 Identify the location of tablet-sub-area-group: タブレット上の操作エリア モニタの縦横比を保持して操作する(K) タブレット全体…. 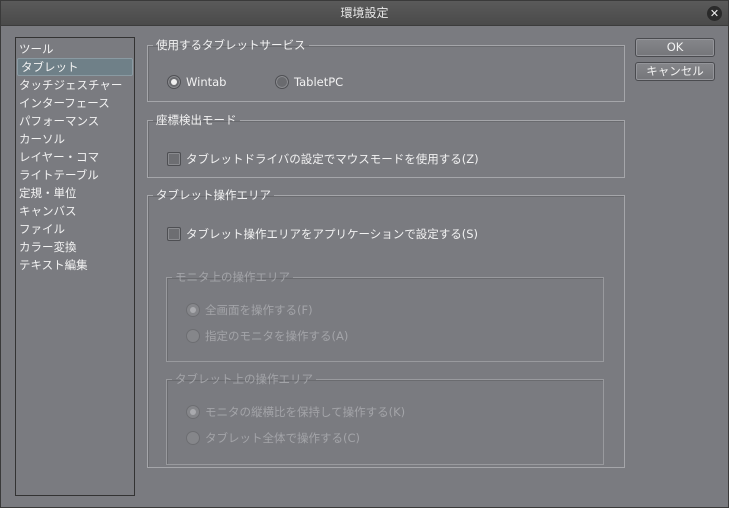
(385, 418).